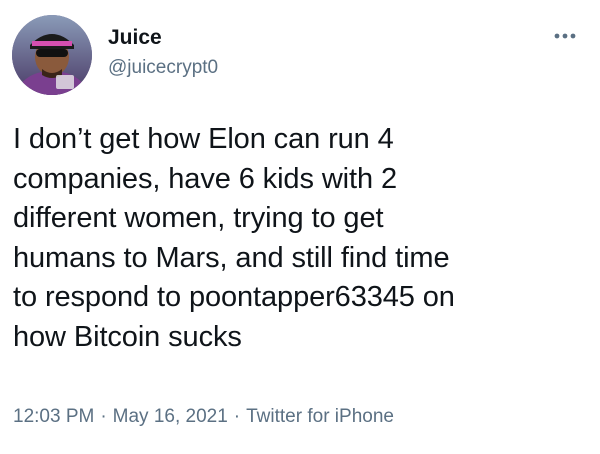  I want to click on display-name: Juice, so click(135, 38).